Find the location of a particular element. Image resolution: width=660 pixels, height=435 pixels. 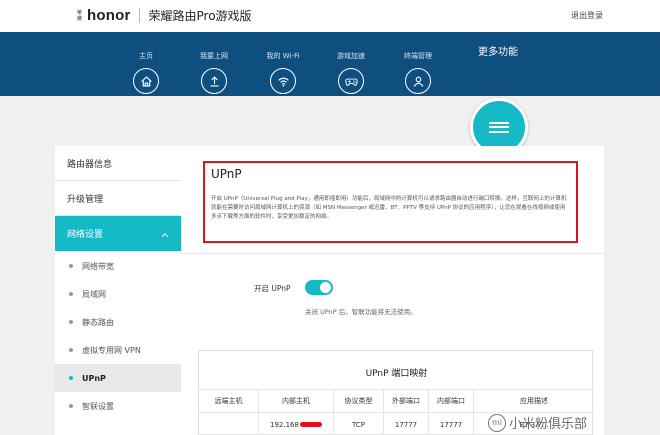

table-header: 远端主机 内部主机 协议类型 外部端口 内部端口 应用描述 is located at coordinates (396, 401).